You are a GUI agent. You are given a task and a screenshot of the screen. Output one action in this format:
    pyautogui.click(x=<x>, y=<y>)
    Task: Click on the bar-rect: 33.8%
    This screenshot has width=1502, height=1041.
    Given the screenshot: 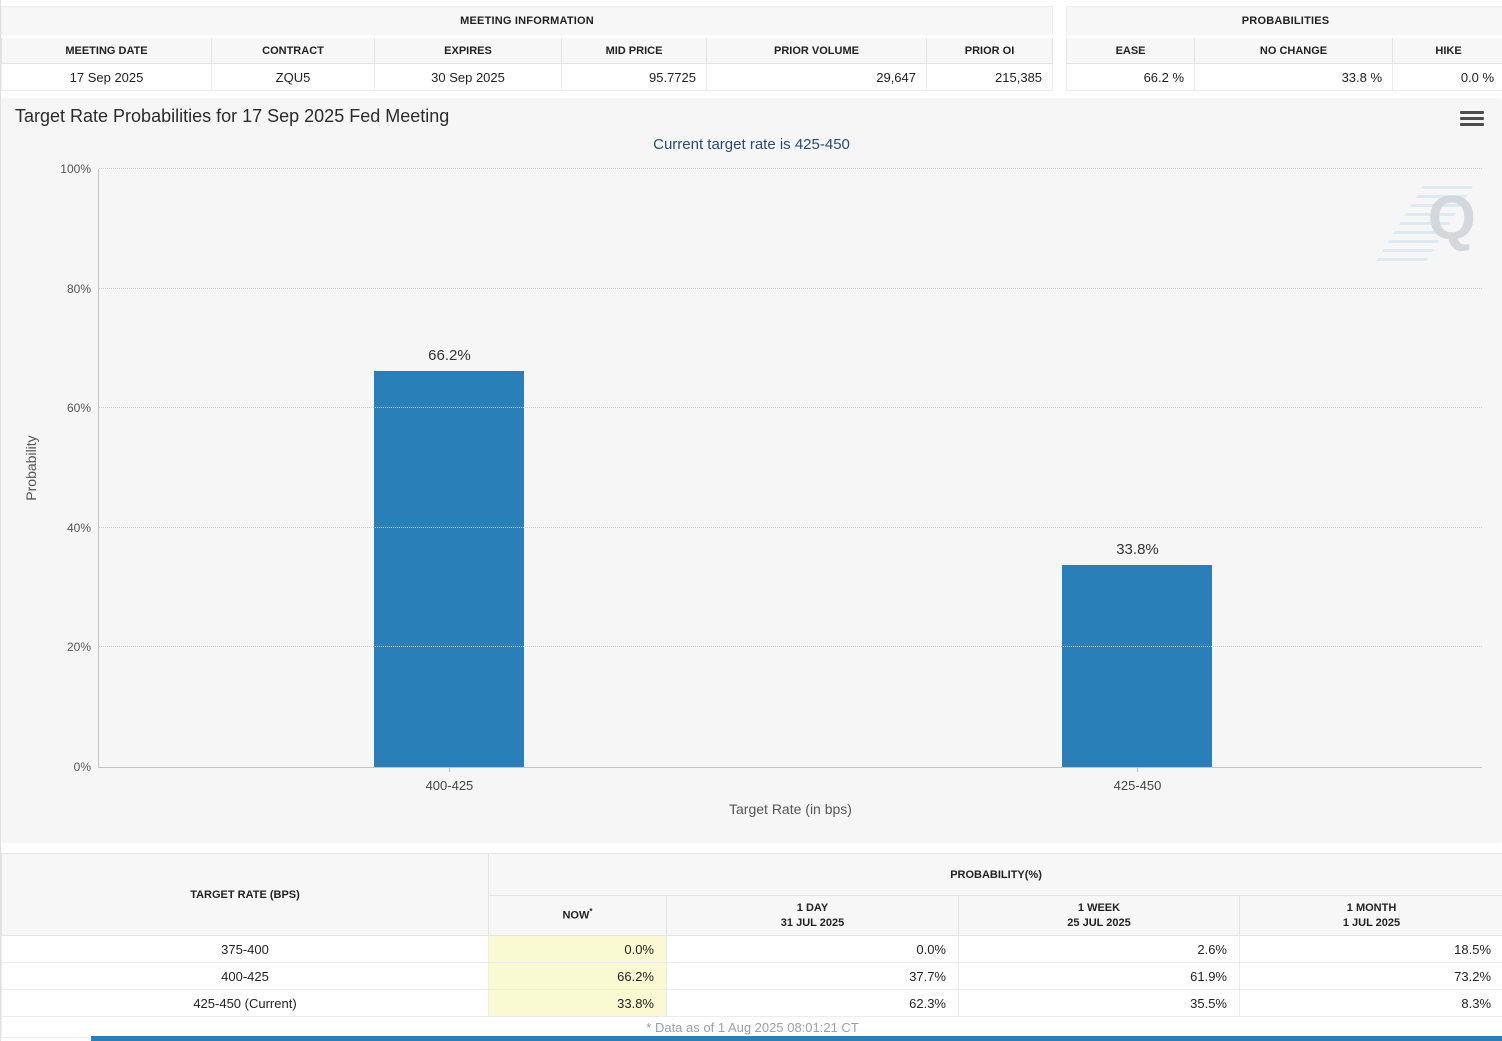 What is the action you would take?
    pyautogui.click(x=1137, y=654)
    